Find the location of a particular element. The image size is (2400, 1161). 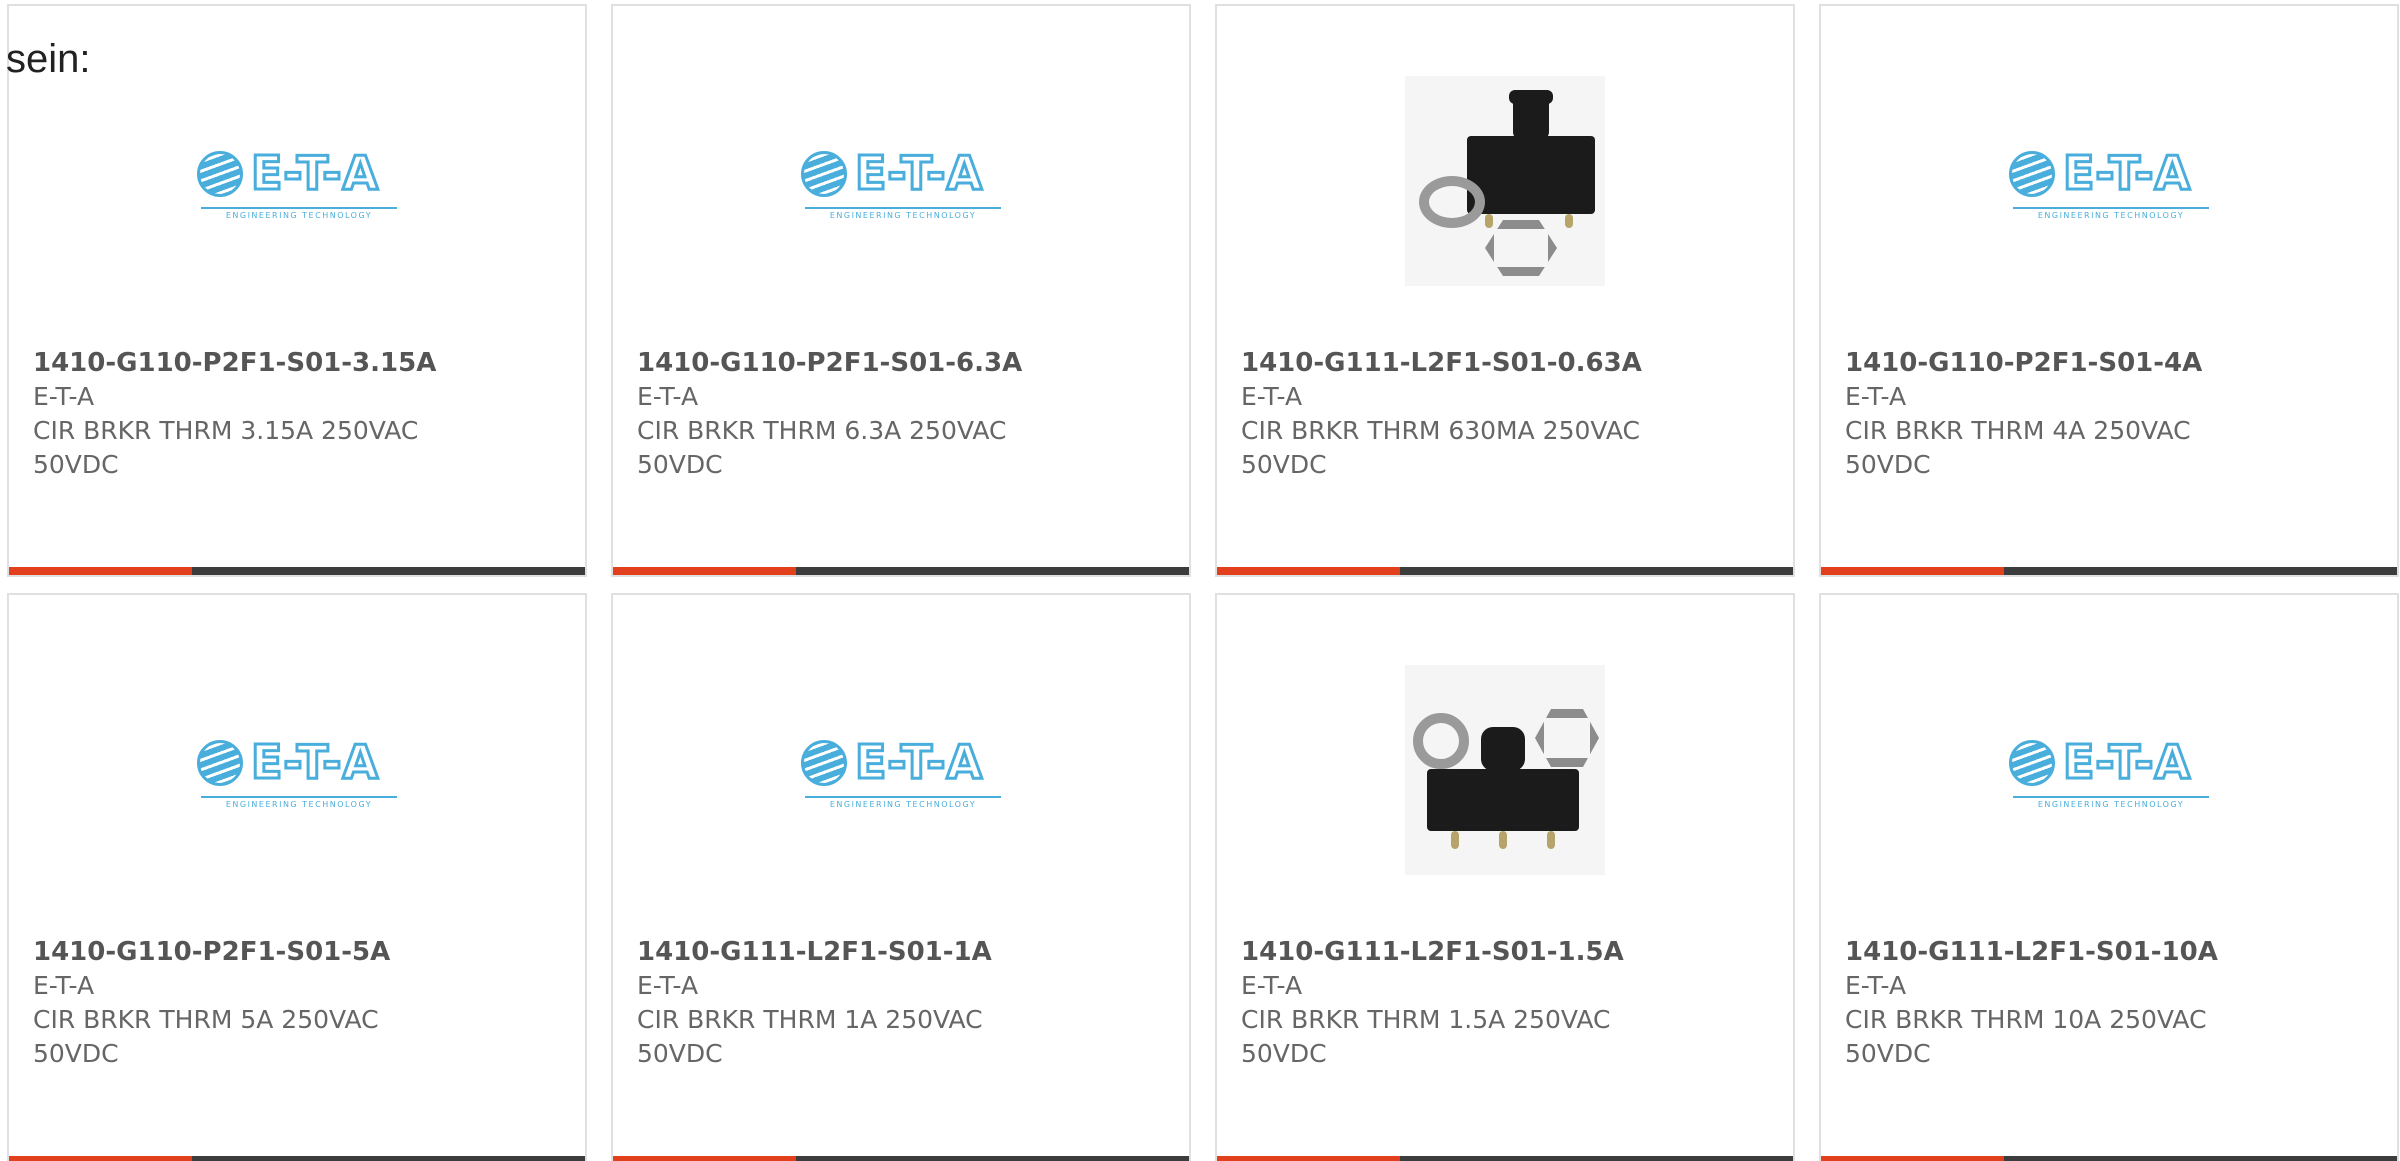

description: CIR BRKR THRM 4A 250VAC 50VDC is located at coordinates (2018, 447).